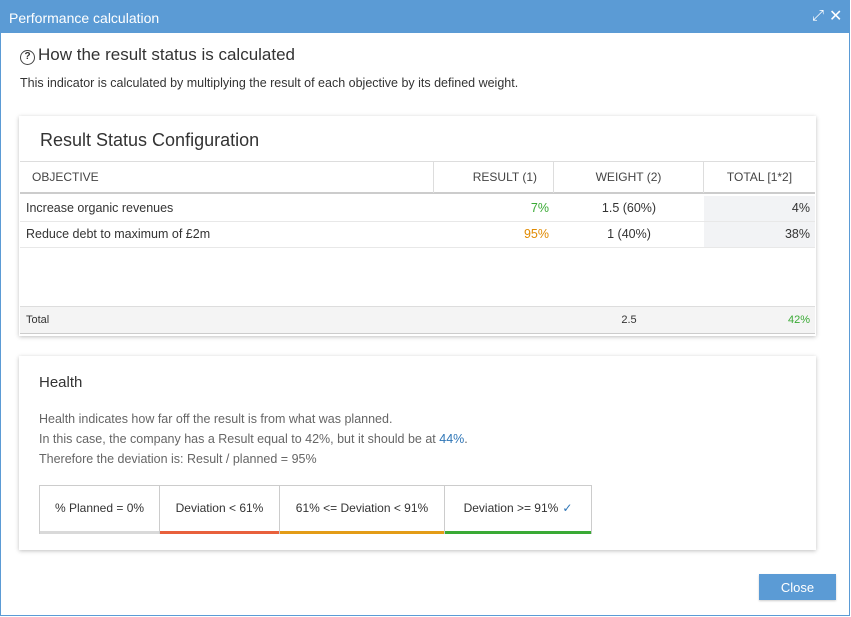 This screenshot has height=617, width=851. I want to click on check-icon: ✓, so click(567, 508).